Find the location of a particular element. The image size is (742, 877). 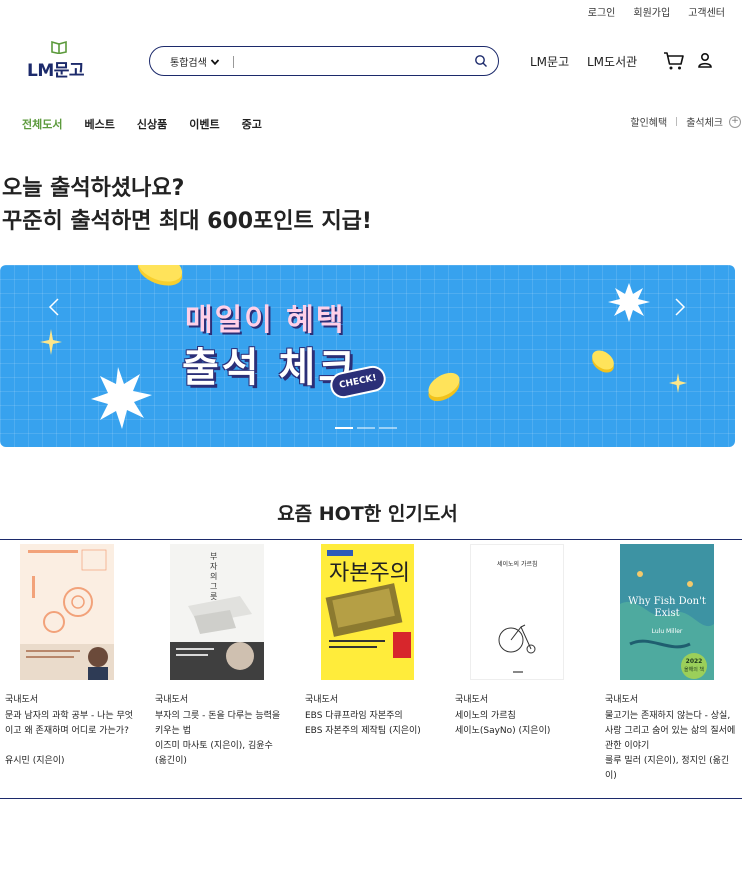

book-author: 이즈미 마사토 (지은이), 김윤수 (옮긴이) is located at coordinates (214, 753).